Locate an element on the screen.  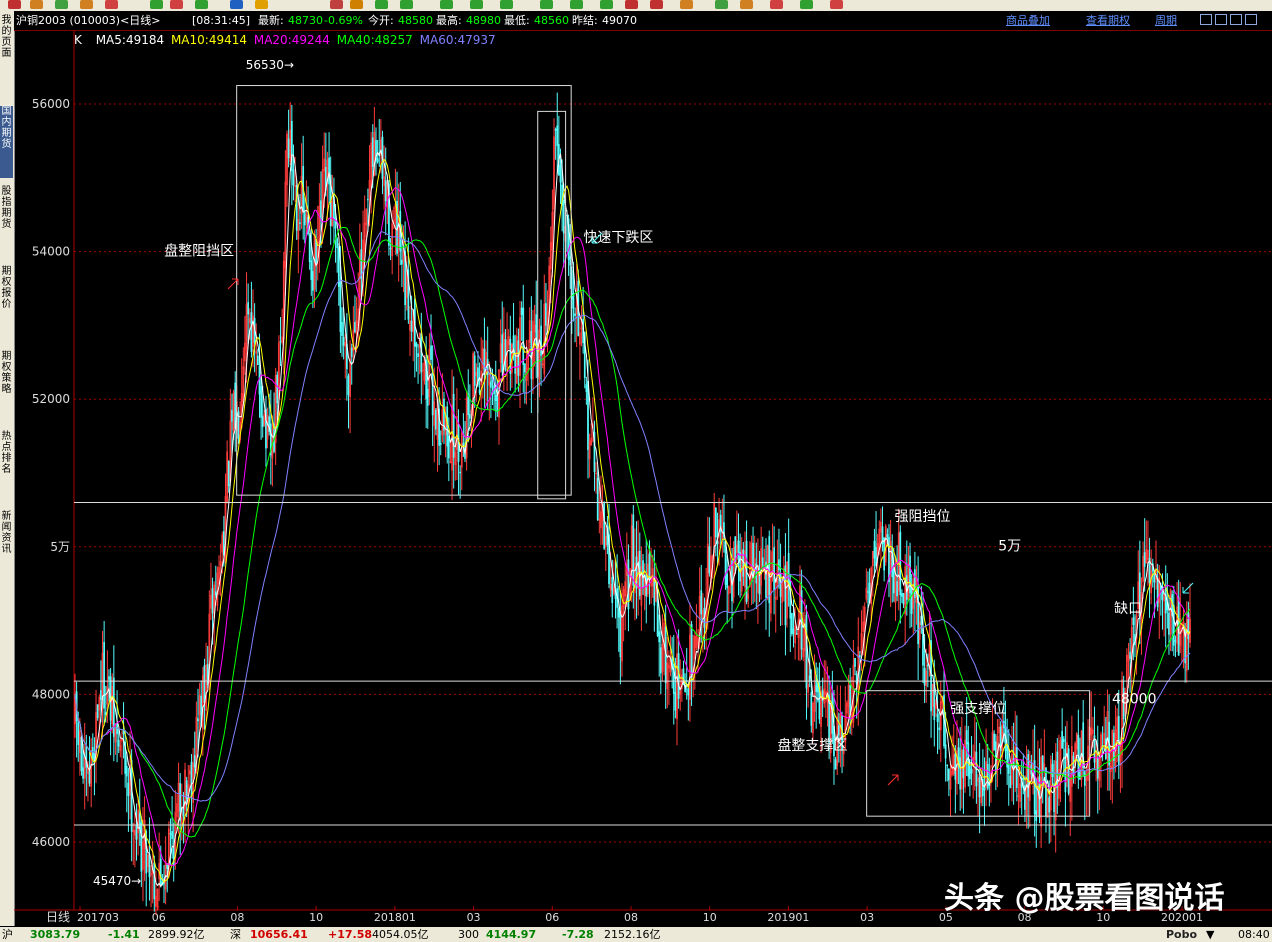
annotation-label: 强支撑位 is located at coordinates (978, 709).